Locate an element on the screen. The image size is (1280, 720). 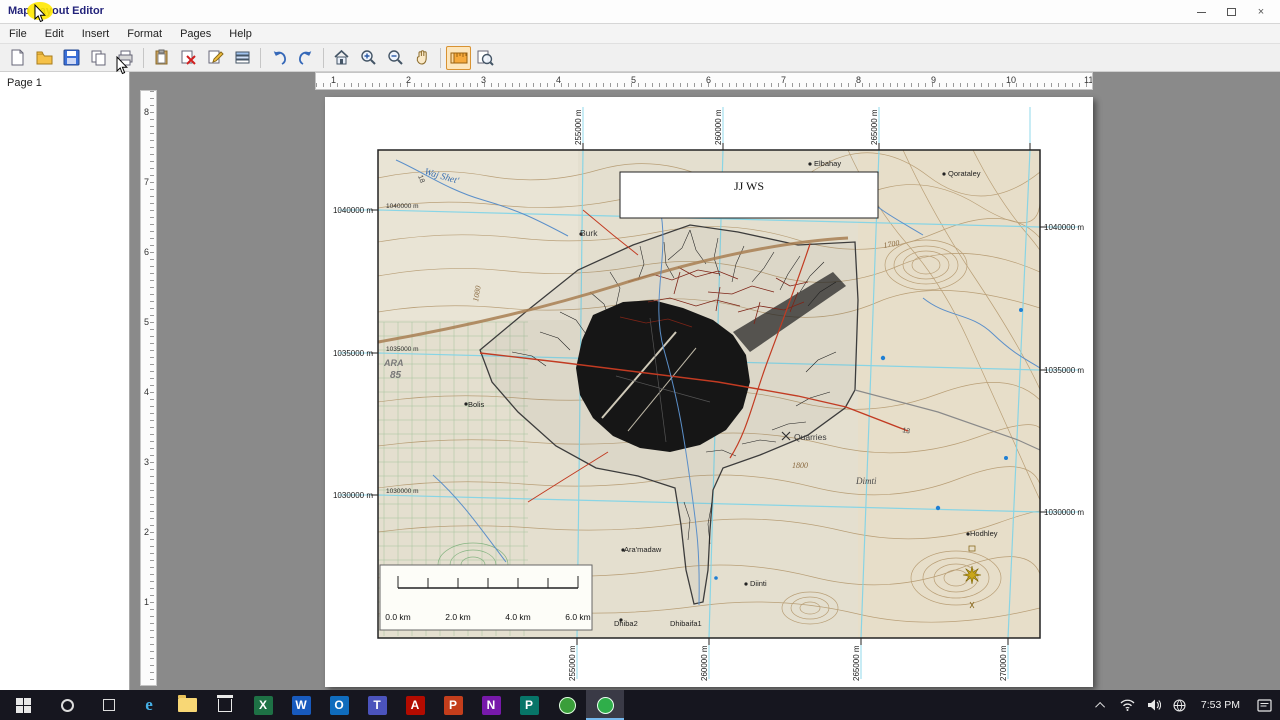
taskbar-app-excel: X is located at coordinates (263, 705).